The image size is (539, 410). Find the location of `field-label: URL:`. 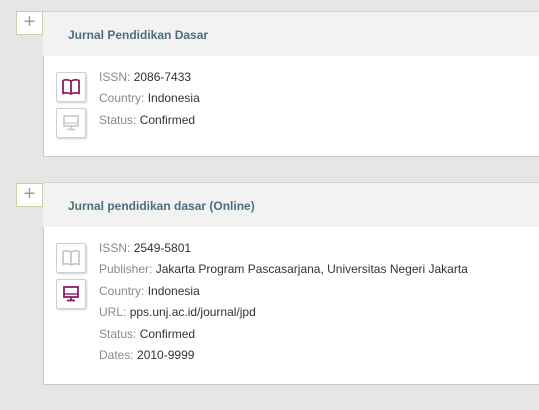

field-label: URL: is located at coordinates (113, 312).